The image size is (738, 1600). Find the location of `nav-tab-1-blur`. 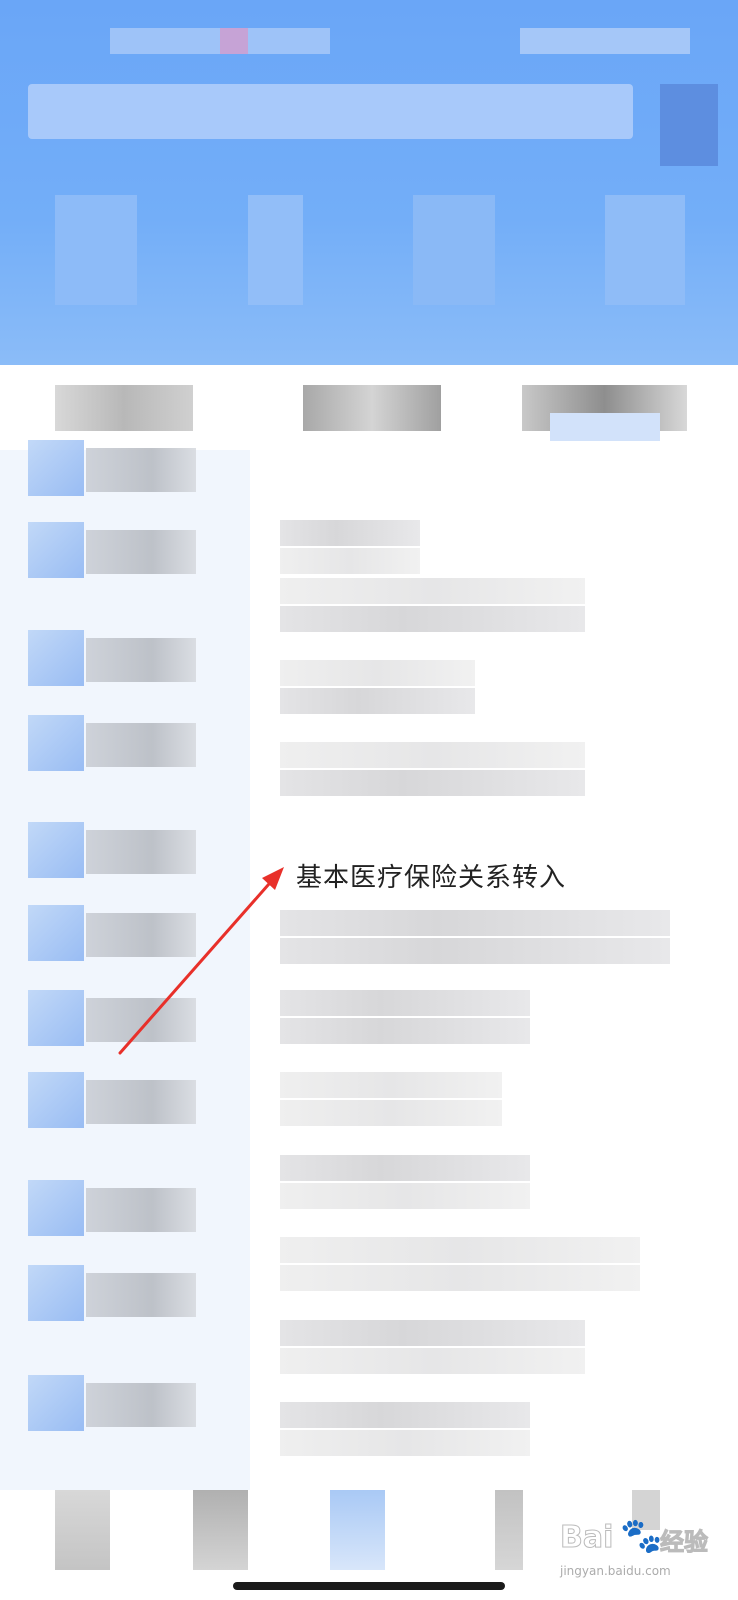

nav-tab-1-blur is located at coordinates (82, 1530).